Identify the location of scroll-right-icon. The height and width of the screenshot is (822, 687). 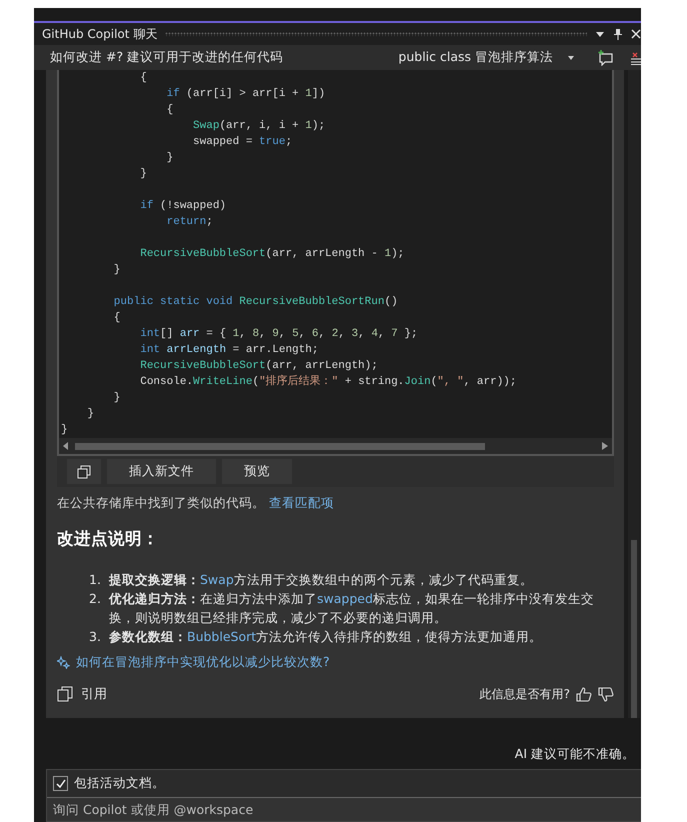
(605, 446).